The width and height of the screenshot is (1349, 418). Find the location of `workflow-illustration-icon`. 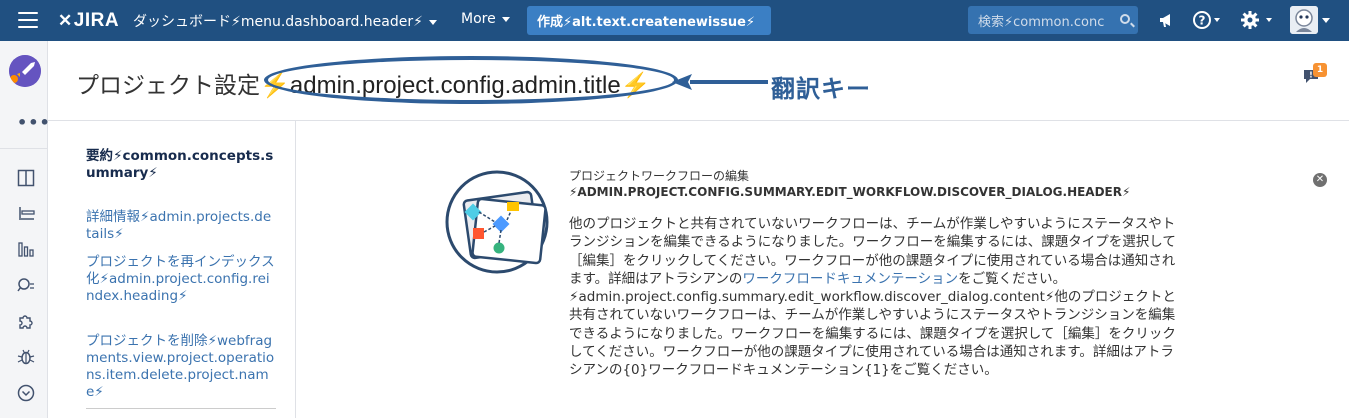

workflow-illustration-icon is located at coordinates (497, 222).